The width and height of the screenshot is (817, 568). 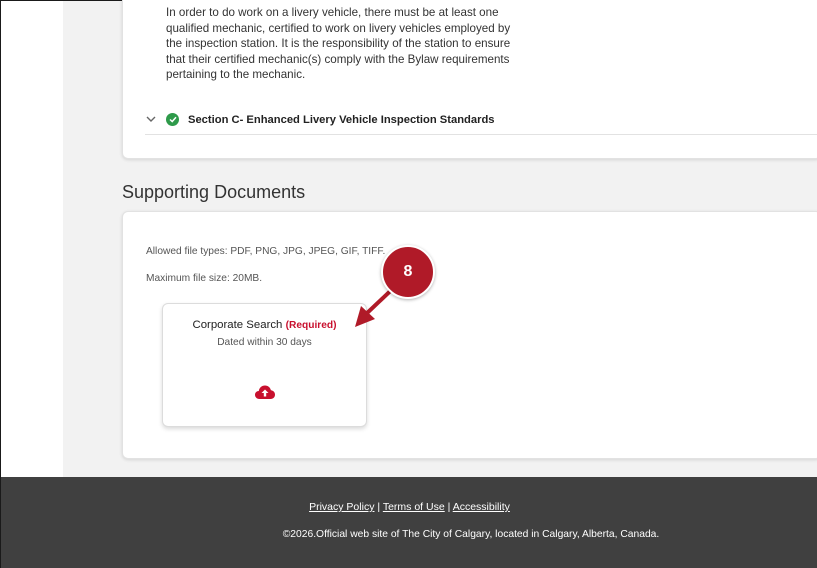 I want to click on required-badge: (Required), so click(x=311, y=325).